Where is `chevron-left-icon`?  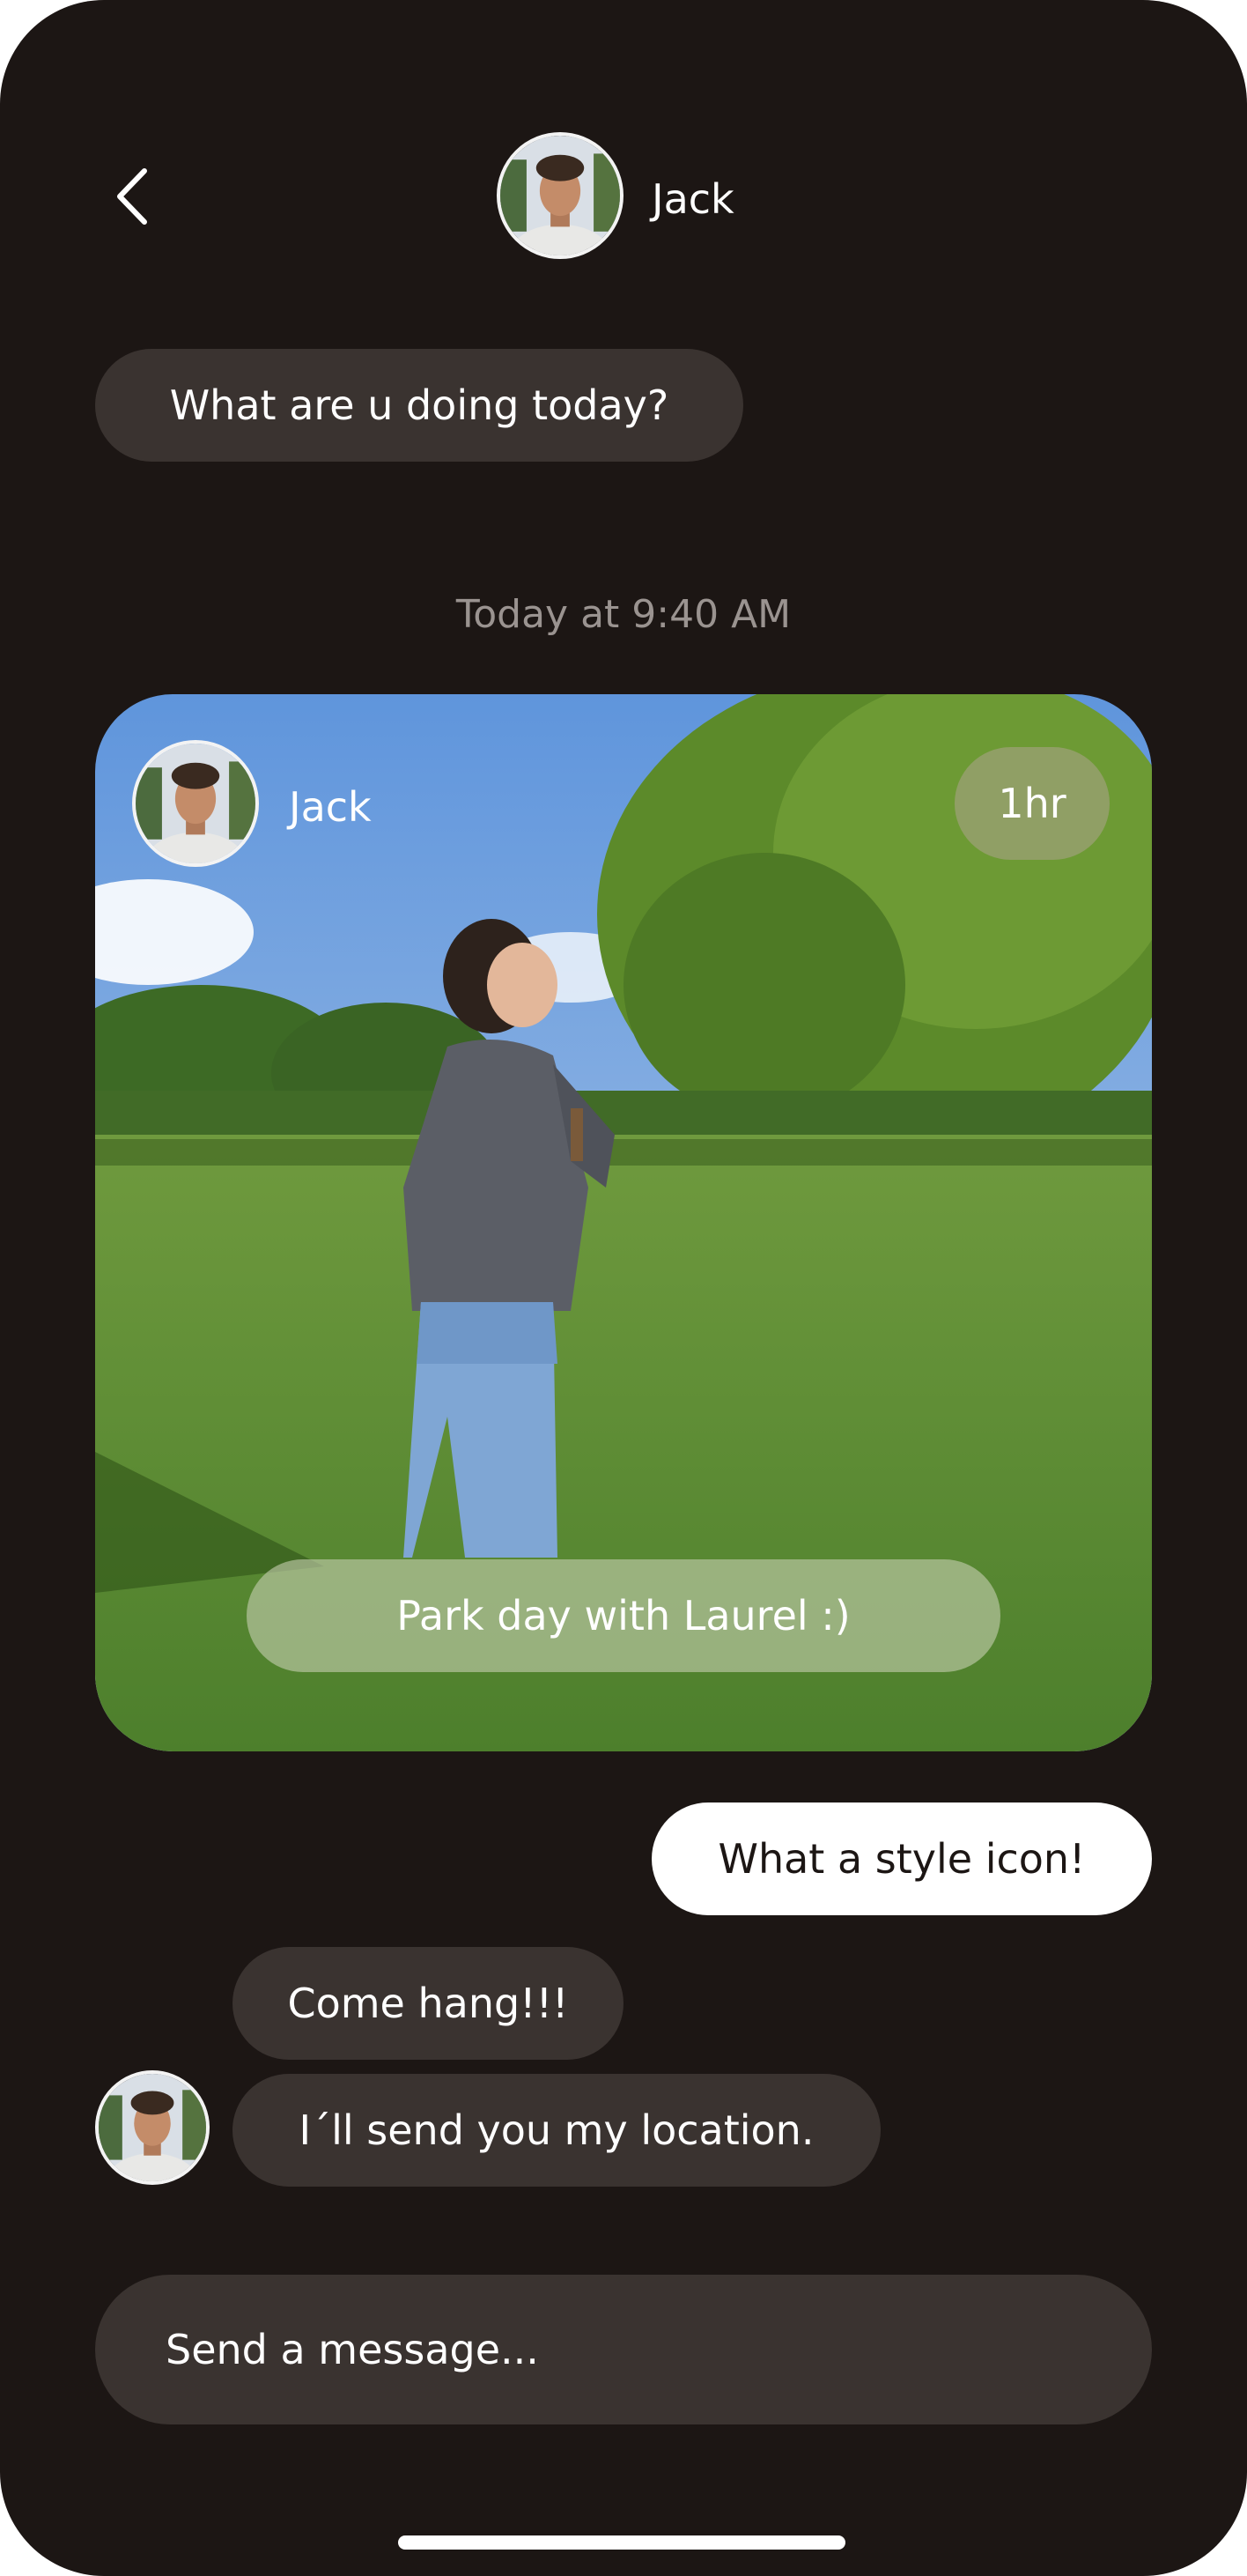 chevron-left-icon is located at coordinates (132, 197).